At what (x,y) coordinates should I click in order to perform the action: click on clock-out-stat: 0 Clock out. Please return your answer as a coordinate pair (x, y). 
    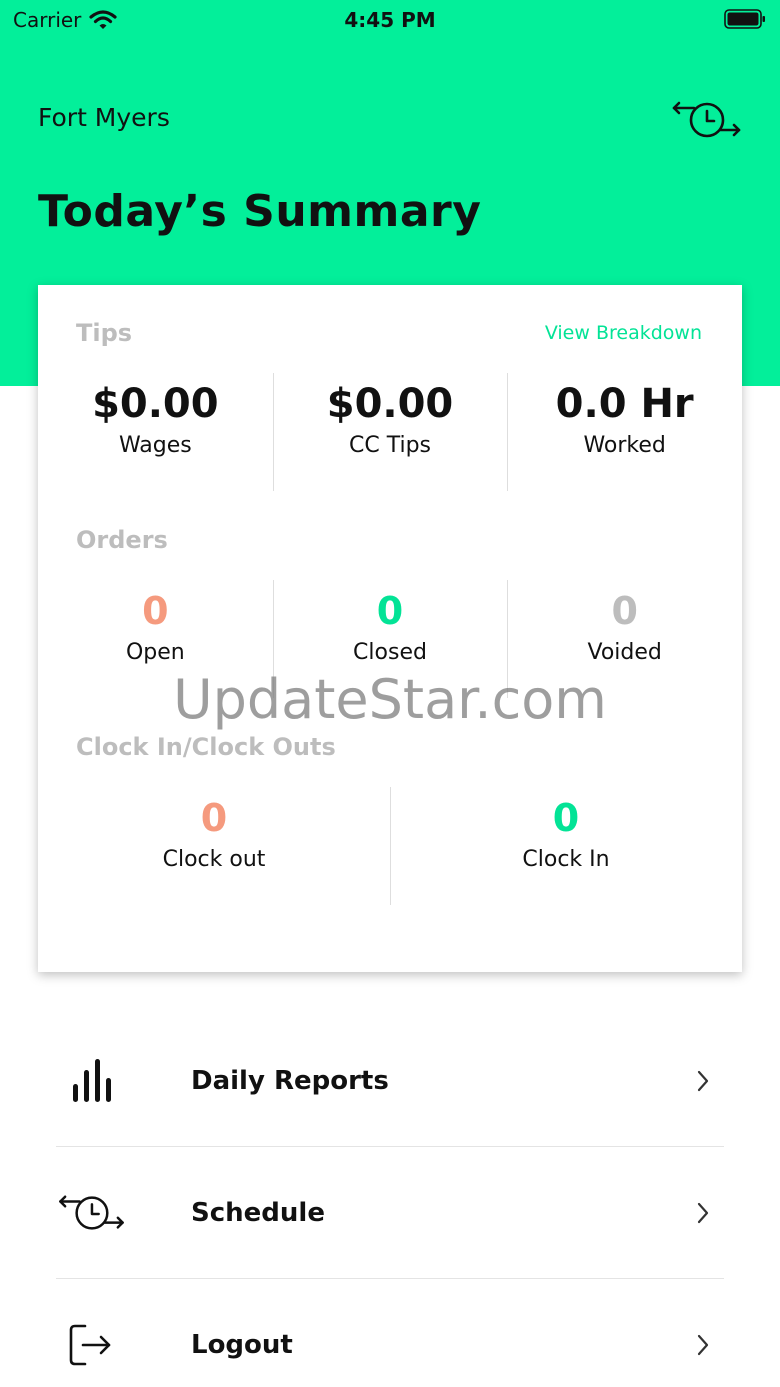
    Looking at the image, I should click on (214, 829).